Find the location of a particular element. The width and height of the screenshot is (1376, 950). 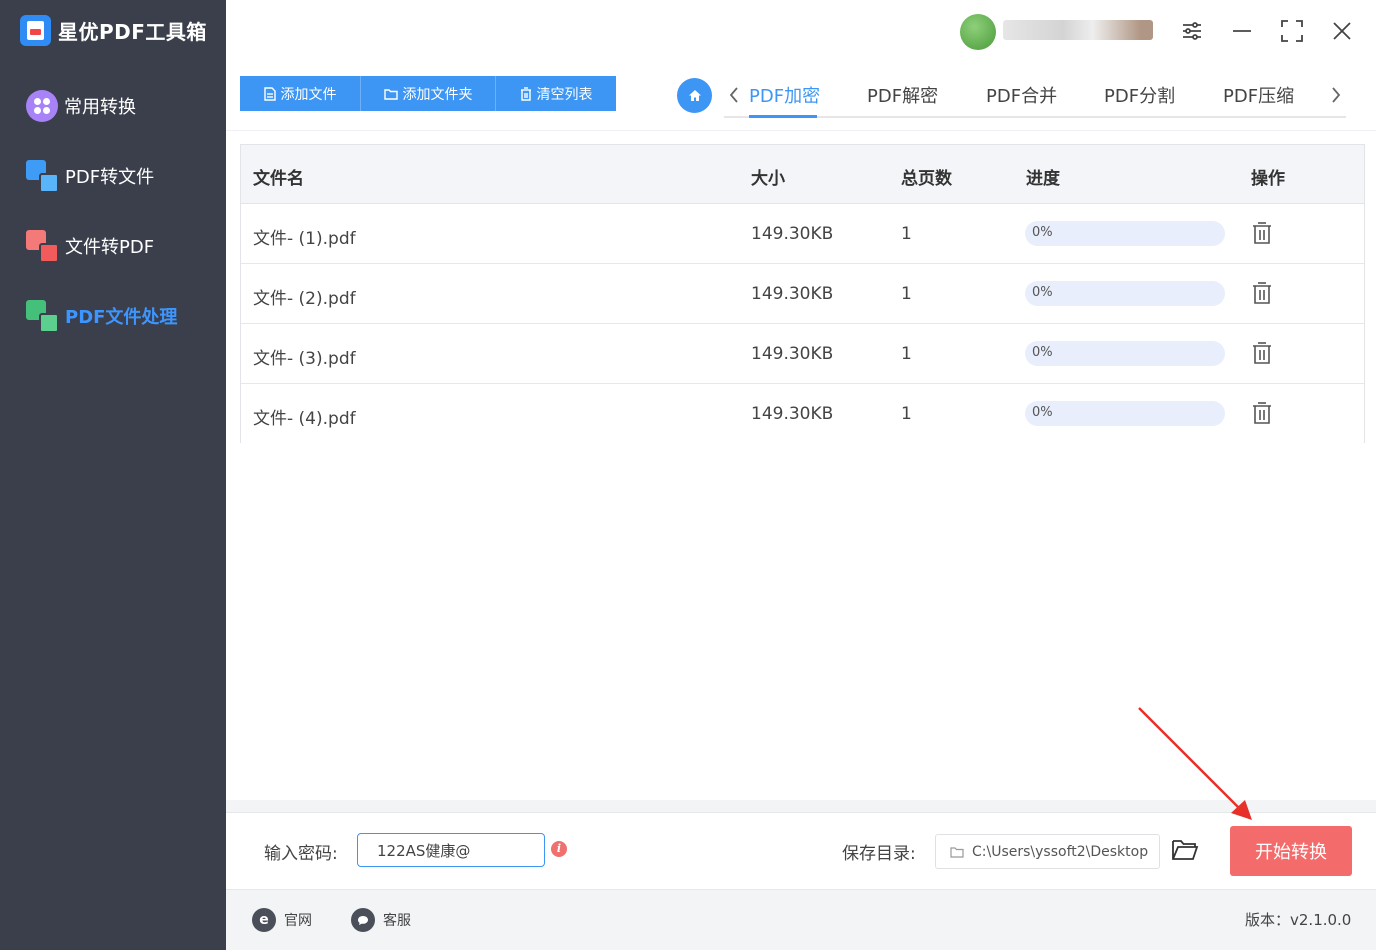

chevron-left-icon is located at coordinates (733, 95).